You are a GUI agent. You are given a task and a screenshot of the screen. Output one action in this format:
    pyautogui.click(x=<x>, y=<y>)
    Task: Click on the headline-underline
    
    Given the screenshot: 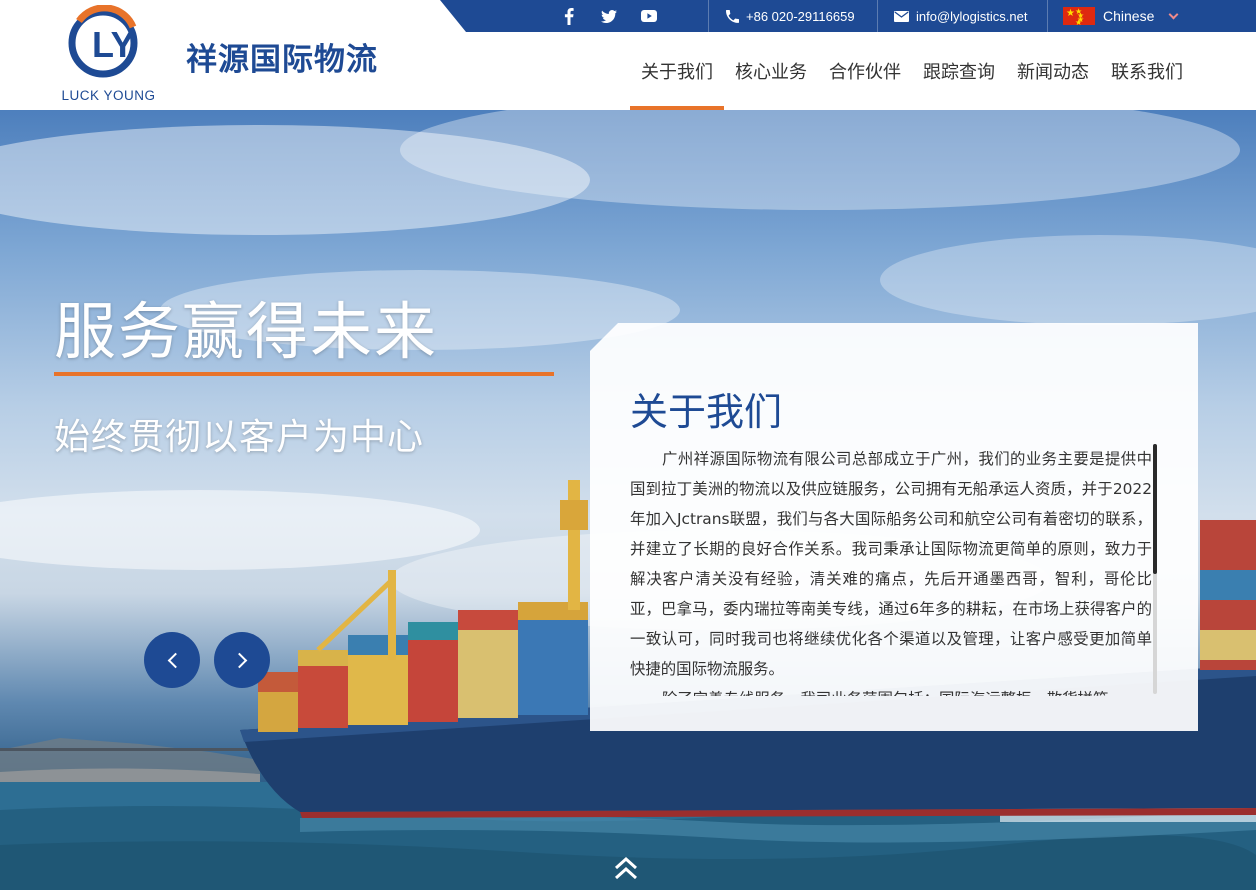 What is the action you would take?
    pyautogui.click(x=304, y=374)
    